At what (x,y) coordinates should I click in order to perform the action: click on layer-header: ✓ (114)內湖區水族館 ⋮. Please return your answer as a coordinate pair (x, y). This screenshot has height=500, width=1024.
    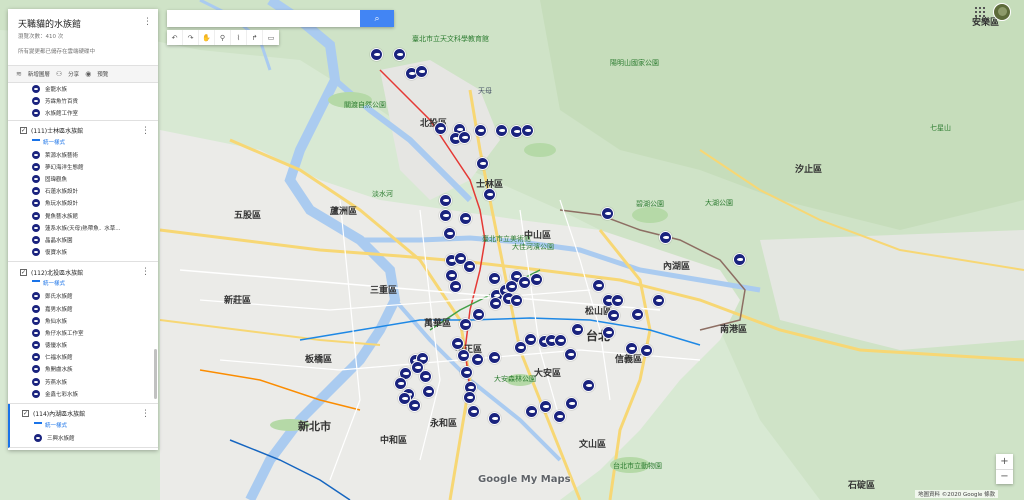
    Looking at the image, I should click on (84, 414).